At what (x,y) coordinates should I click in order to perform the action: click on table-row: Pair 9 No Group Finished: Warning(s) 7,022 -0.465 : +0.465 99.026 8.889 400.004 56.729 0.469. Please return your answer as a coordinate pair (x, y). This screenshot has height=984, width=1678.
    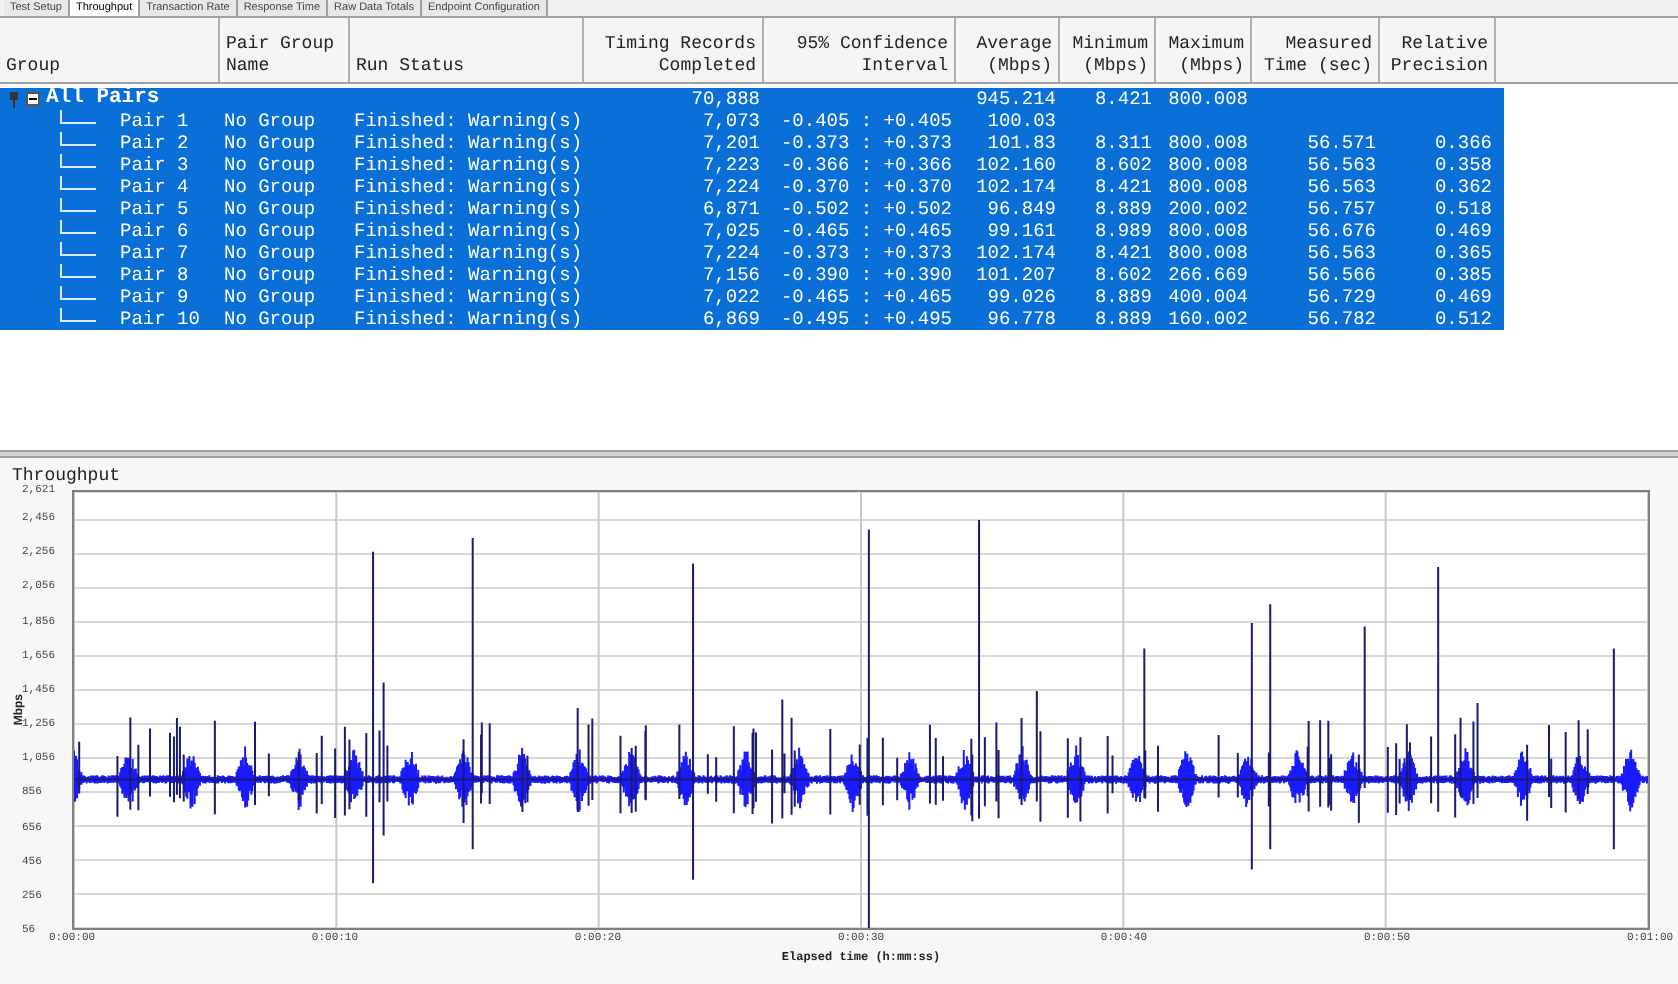
    Looking at the image, I should click on (752, 297).